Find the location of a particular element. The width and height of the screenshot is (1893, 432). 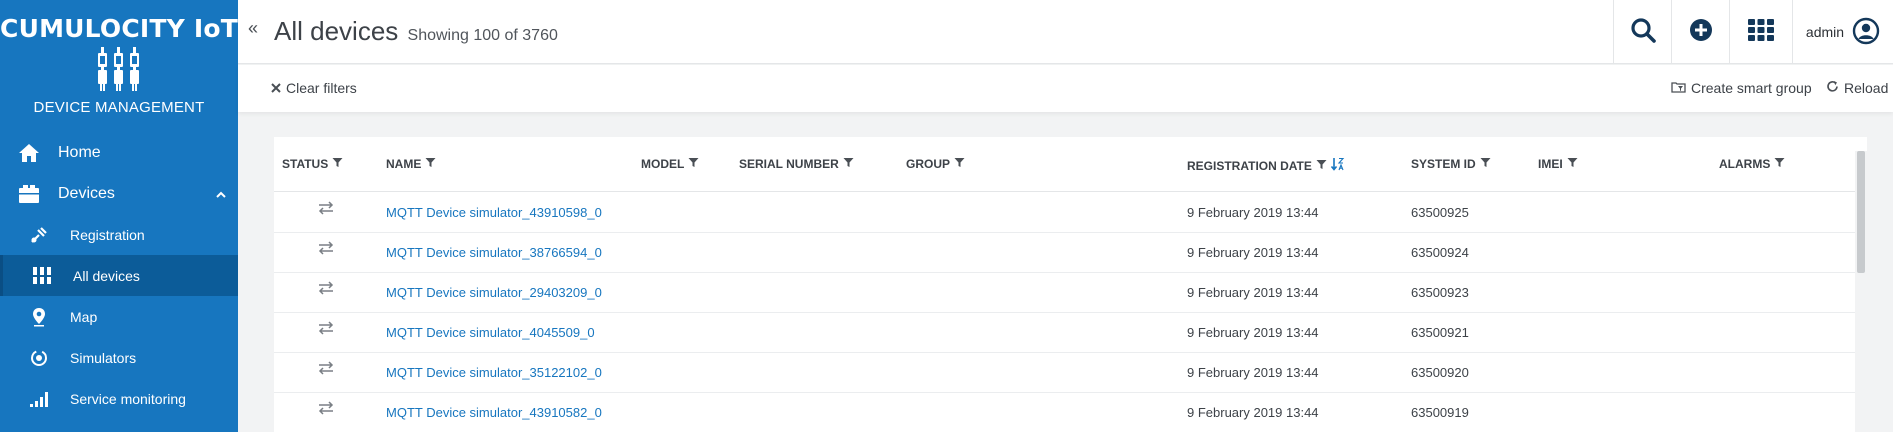

column-header-alarms: ALARMS is located at coordinates (1752, 164).